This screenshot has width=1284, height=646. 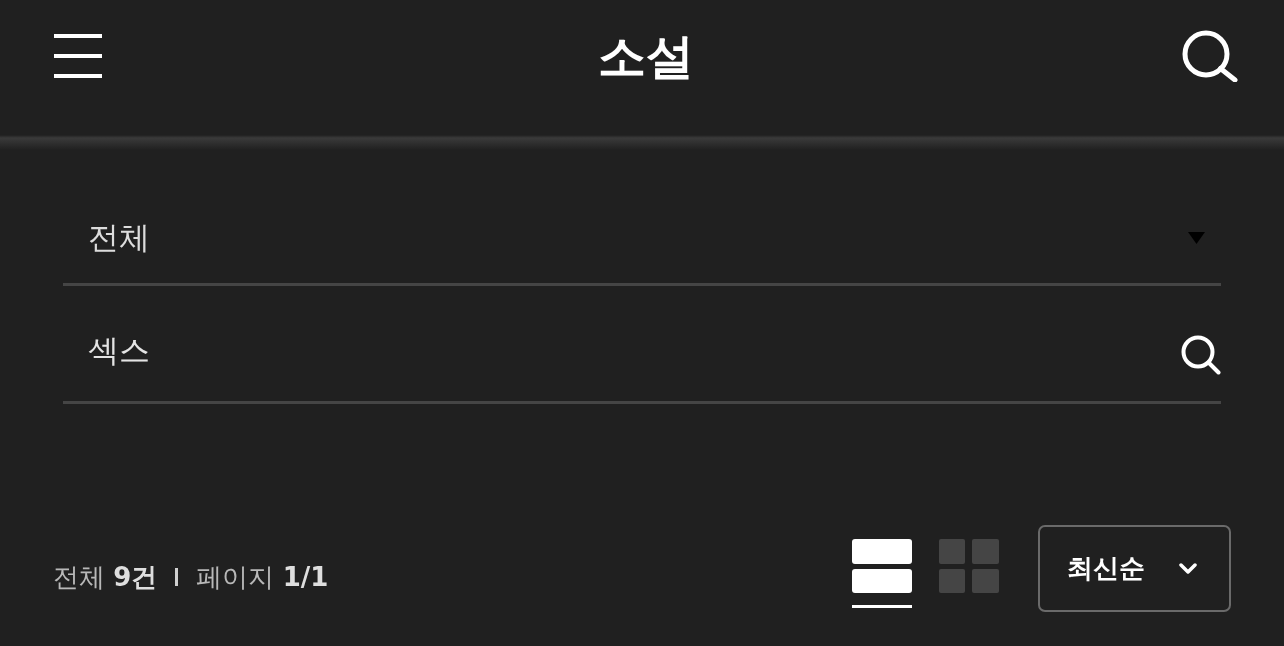 What do you see at coordinates (1196, 238) in the screenshot?
I see `caret-down-icon` at bounding box center [1196, 238].